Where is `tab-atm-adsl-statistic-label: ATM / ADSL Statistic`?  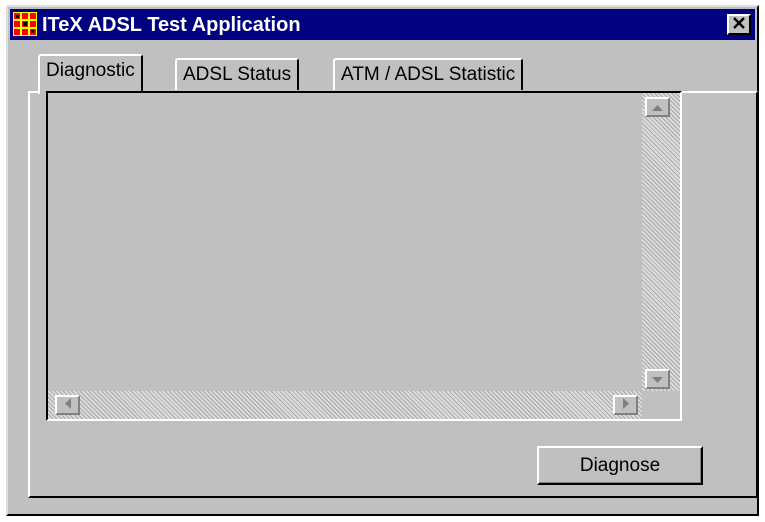 tab-atm-adsl-statistic-label: ATM / ADSL Statistic is located at coordinates (428, 74).